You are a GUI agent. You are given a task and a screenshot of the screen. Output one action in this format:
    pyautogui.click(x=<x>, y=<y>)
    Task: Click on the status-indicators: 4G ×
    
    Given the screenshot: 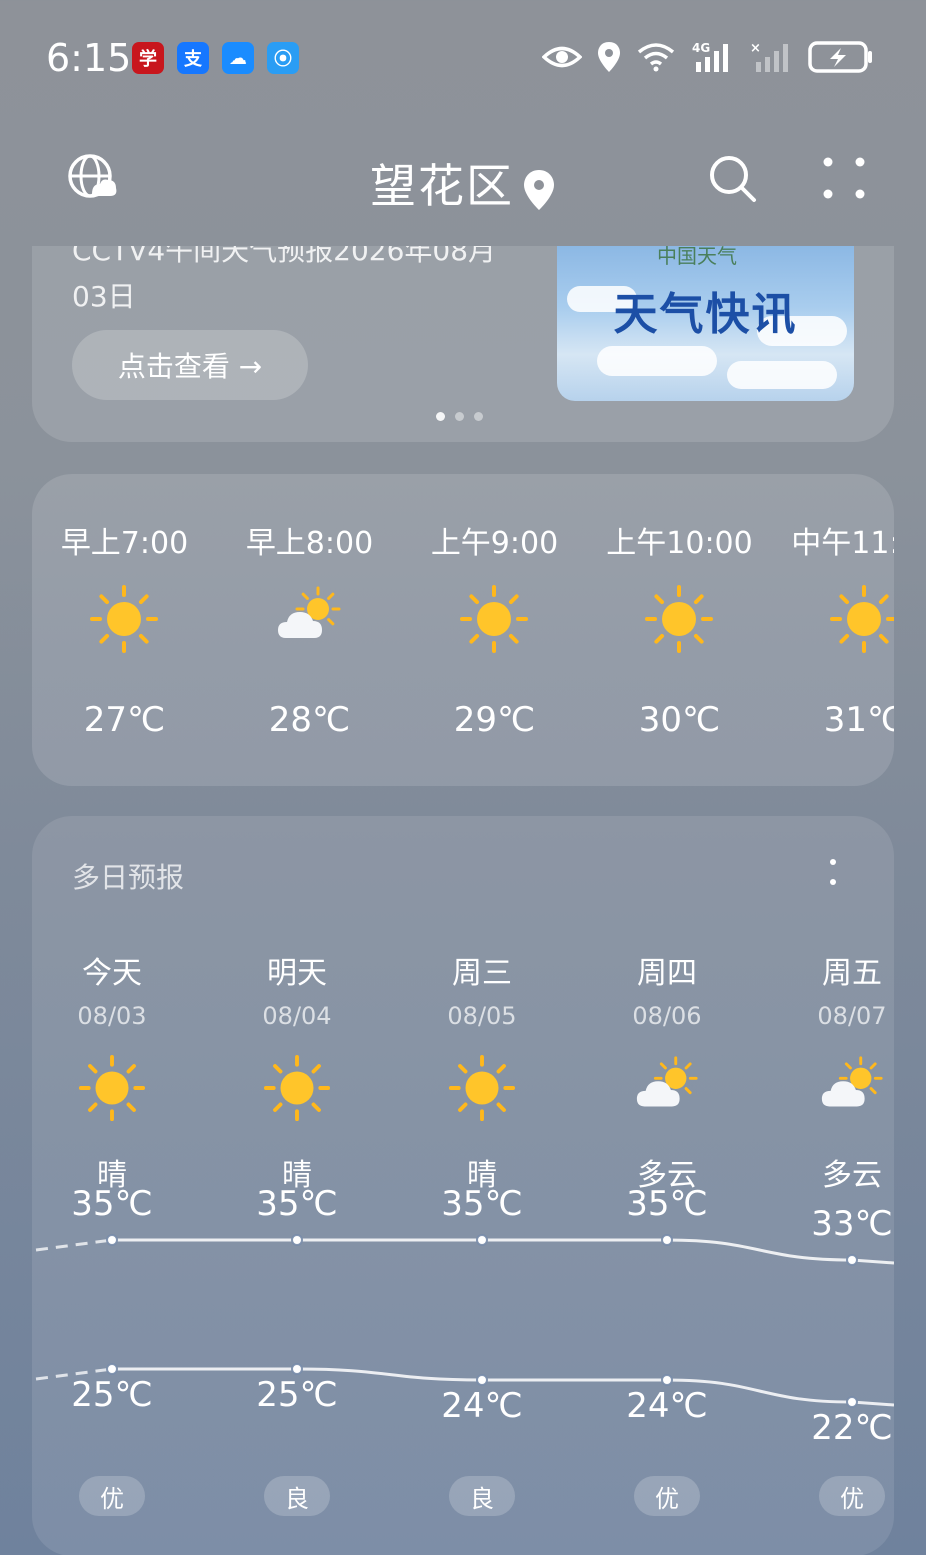 What is the action you would take?
    pyautogui.click(x=708, y=57)
    